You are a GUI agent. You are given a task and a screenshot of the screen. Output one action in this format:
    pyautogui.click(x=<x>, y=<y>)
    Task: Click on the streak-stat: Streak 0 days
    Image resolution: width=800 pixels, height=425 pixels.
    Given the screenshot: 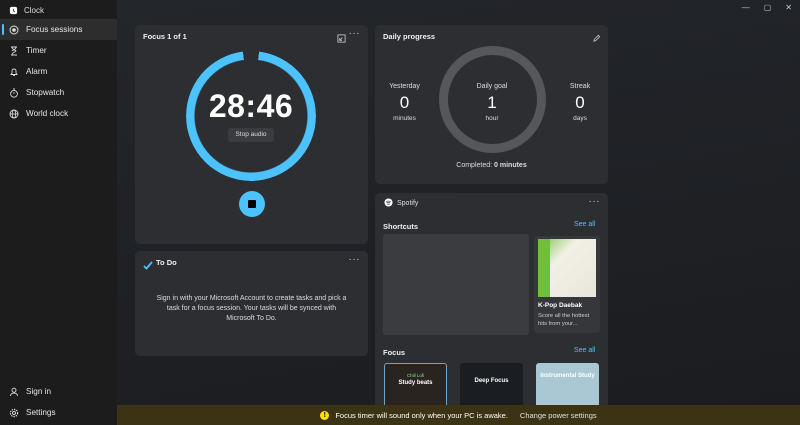 What is the action you would take?
    pyautogui.click(x=580, y=102)
    